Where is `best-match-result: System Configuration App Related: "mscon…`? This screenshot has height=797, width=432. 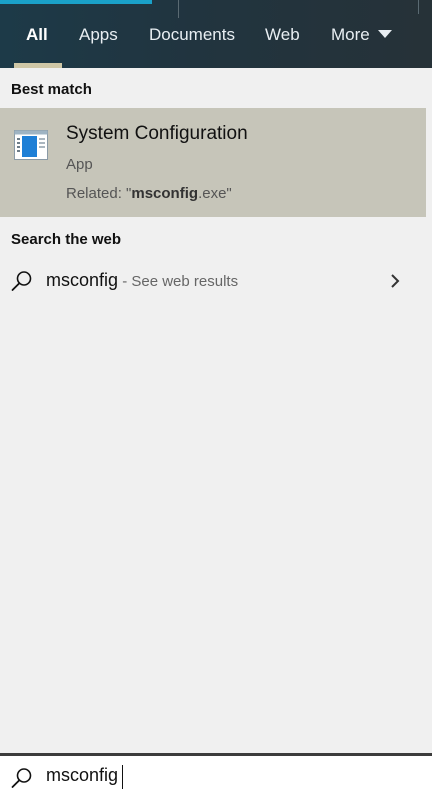
best-match-result: System Configuration App Related: "mscon… is located at coordinates (213, 162).